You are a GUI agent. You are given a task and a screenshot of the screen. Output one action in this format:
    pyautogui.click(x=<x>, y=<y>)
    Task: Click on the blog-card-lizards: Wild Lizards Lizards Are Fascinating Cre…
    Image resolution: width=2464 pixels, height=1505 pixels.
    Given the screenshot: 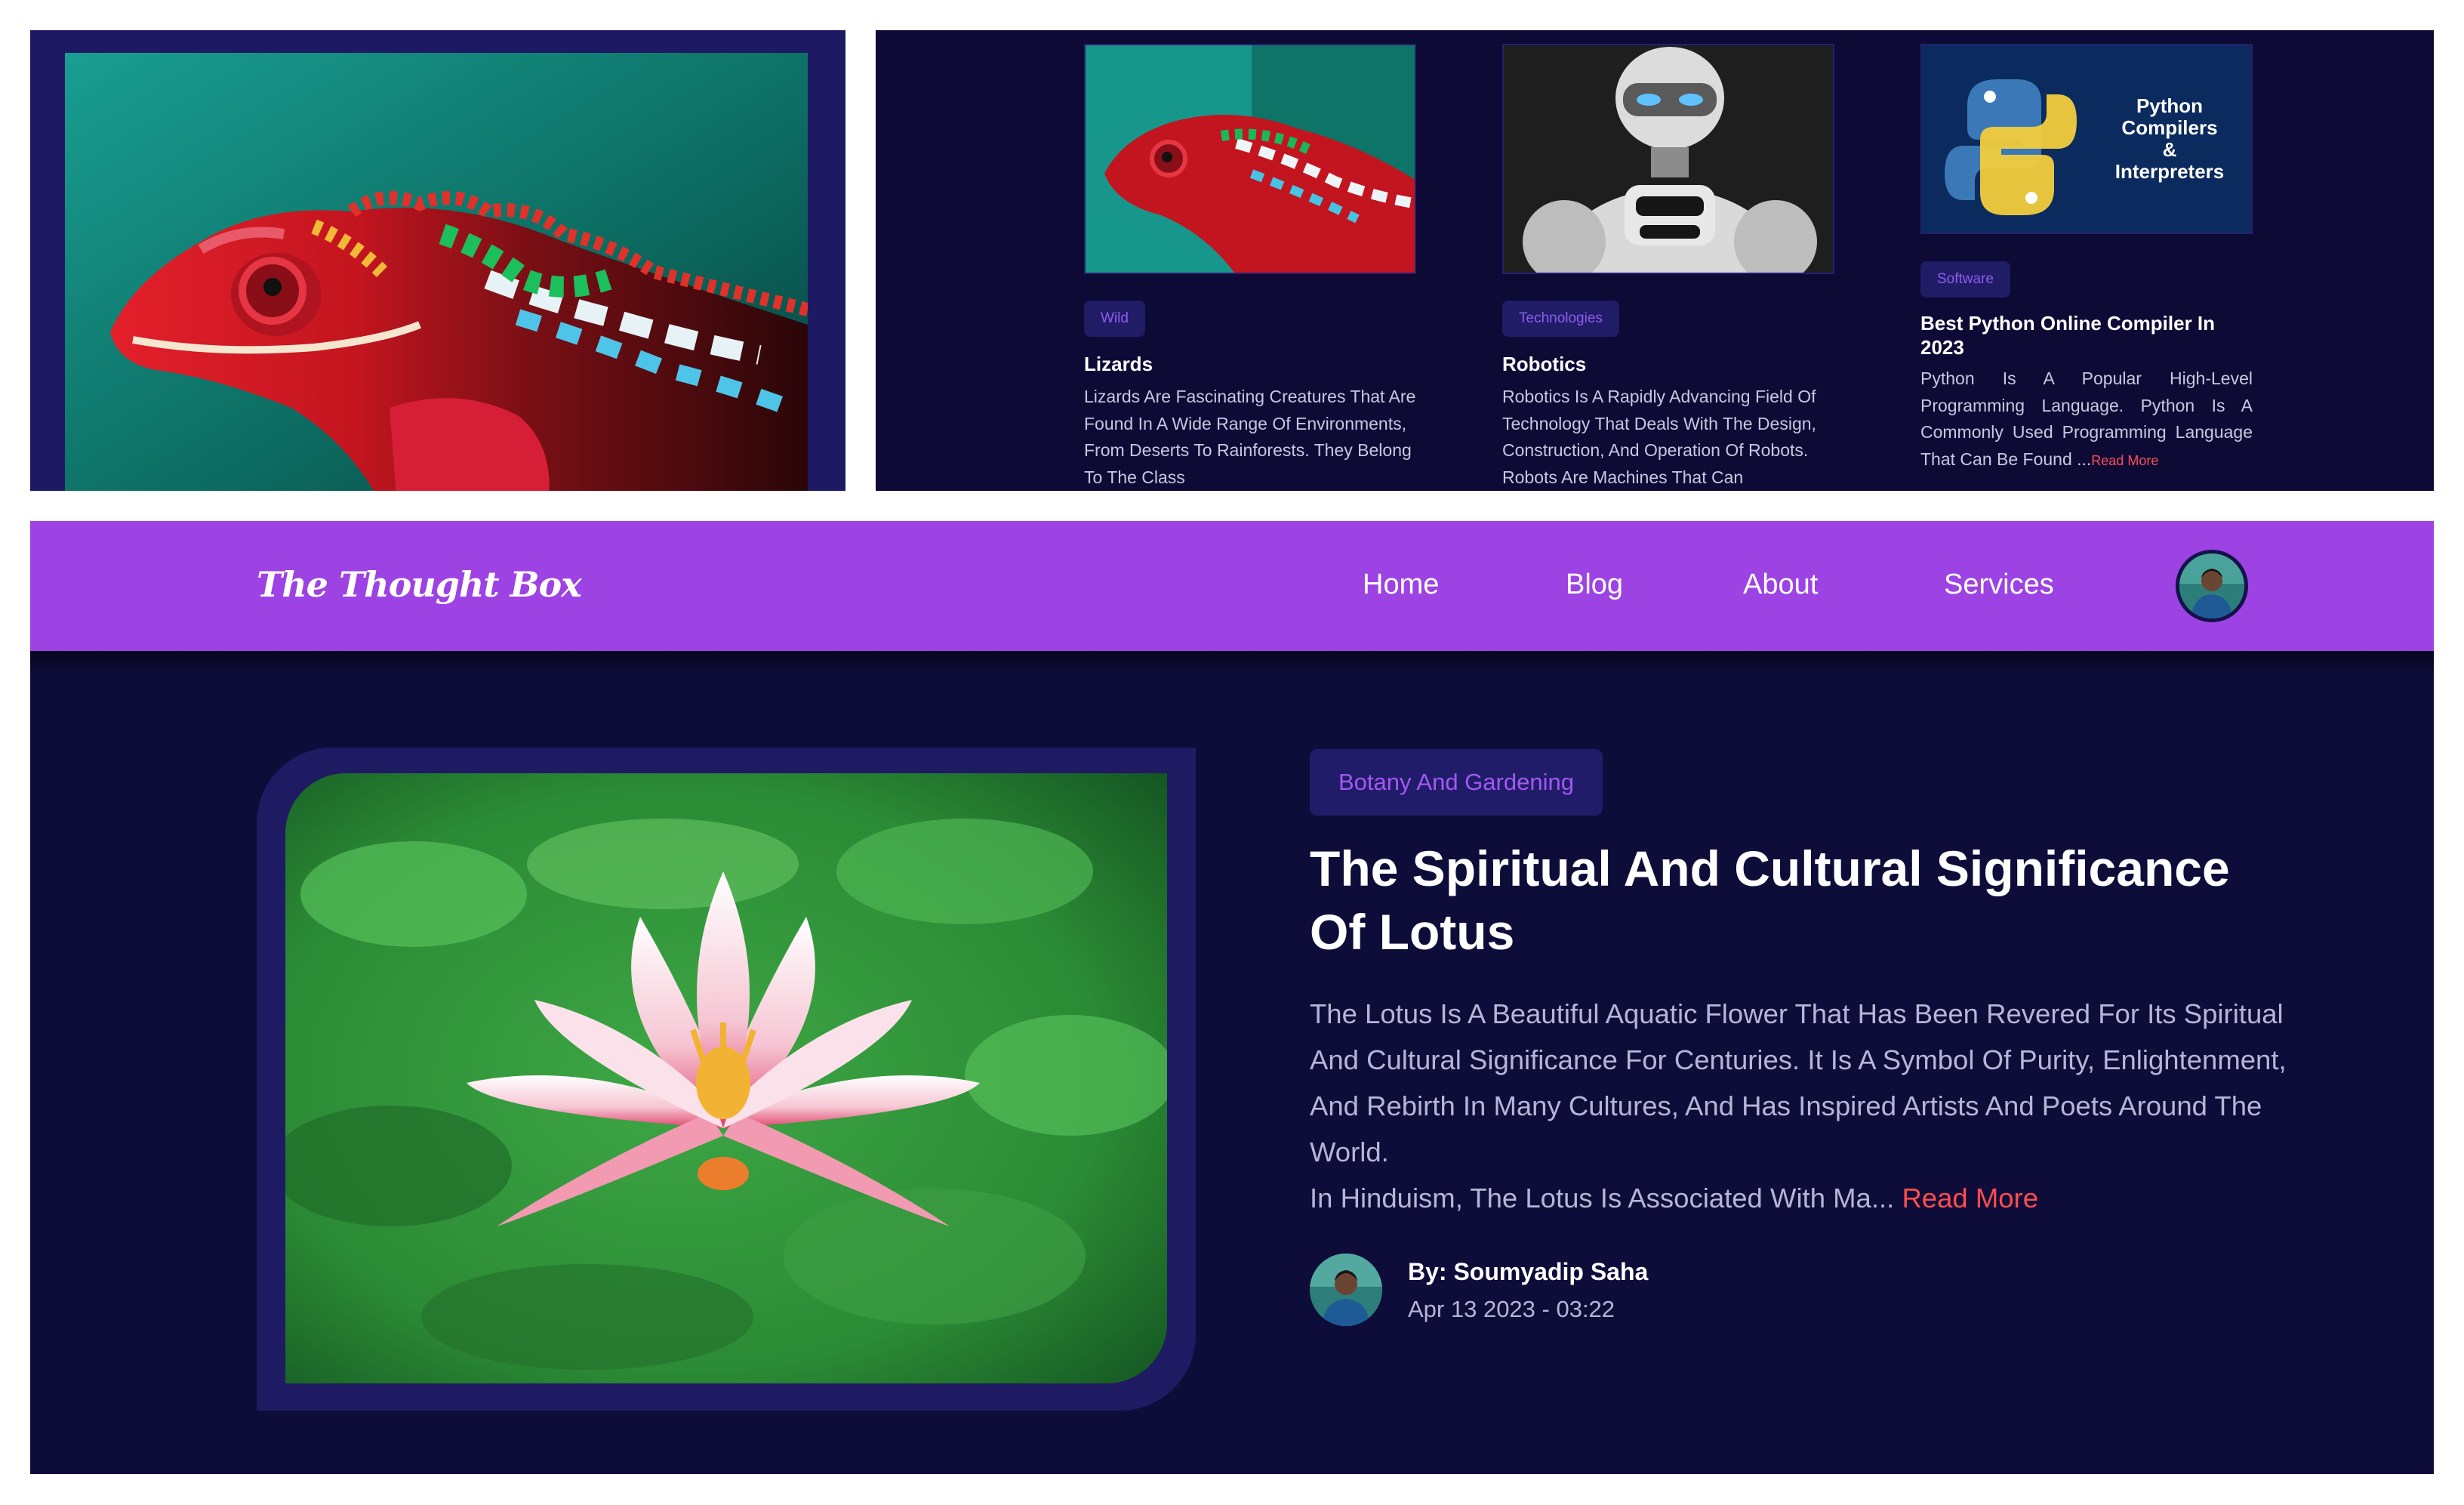 What is the action you would take?
    pyautogui.click(x=1250, y=260)
    